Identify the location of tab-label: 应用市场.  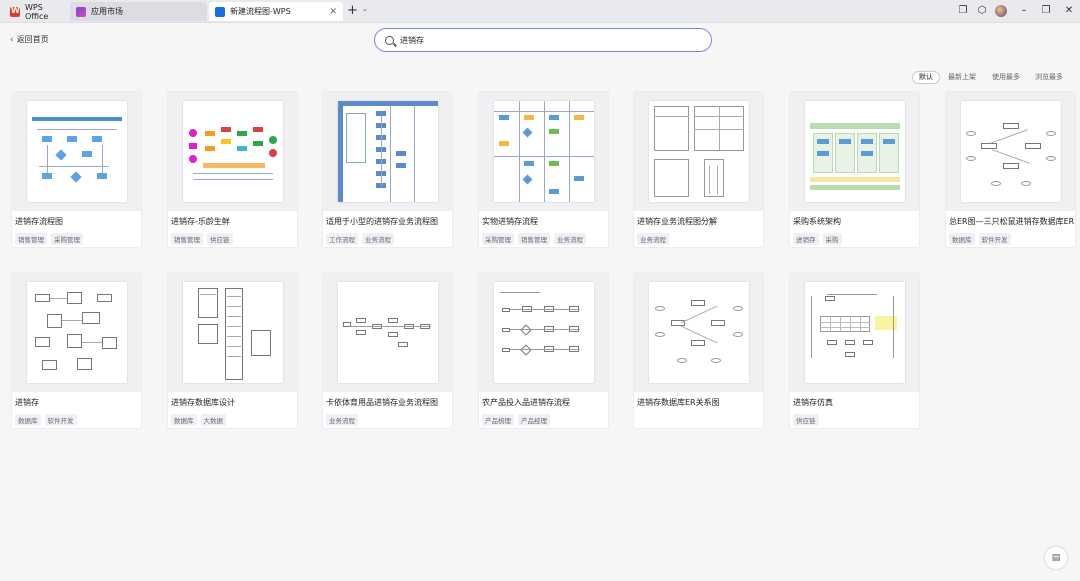
(107, 11).